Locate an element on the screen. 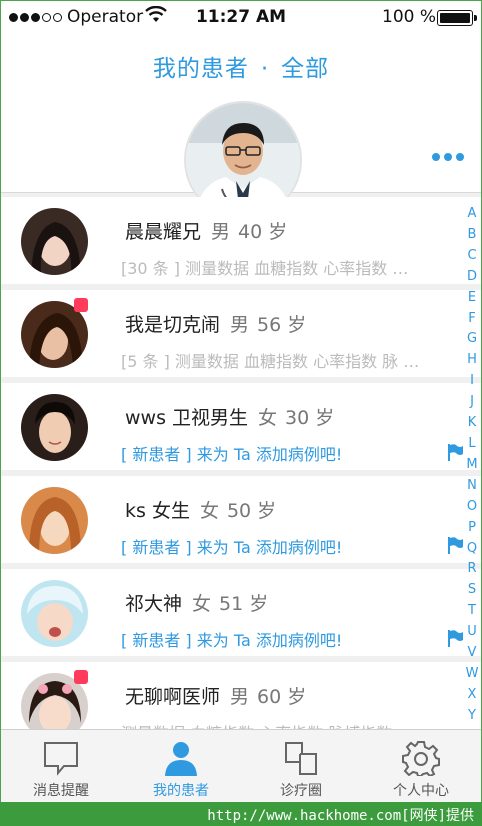  patient-info: ks 女生女 50 岁 is located at coordinates (204, 509).